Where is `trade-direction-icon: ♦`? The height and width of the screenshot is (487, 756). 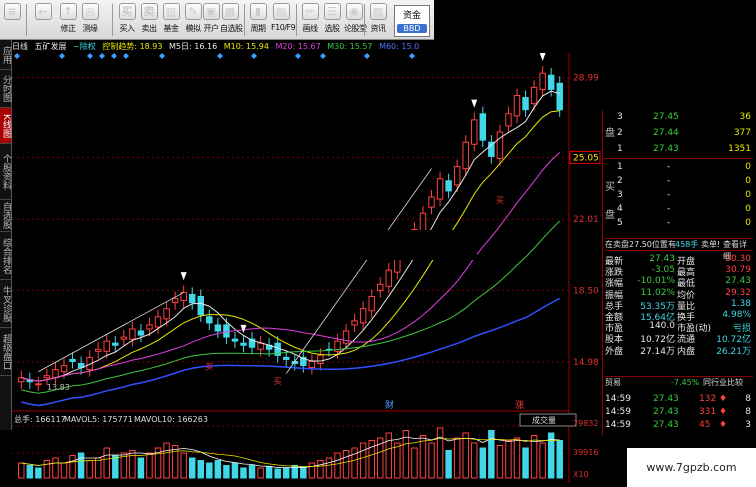
trade-direction-icon: ♦ is located at coordinates (723, 399).